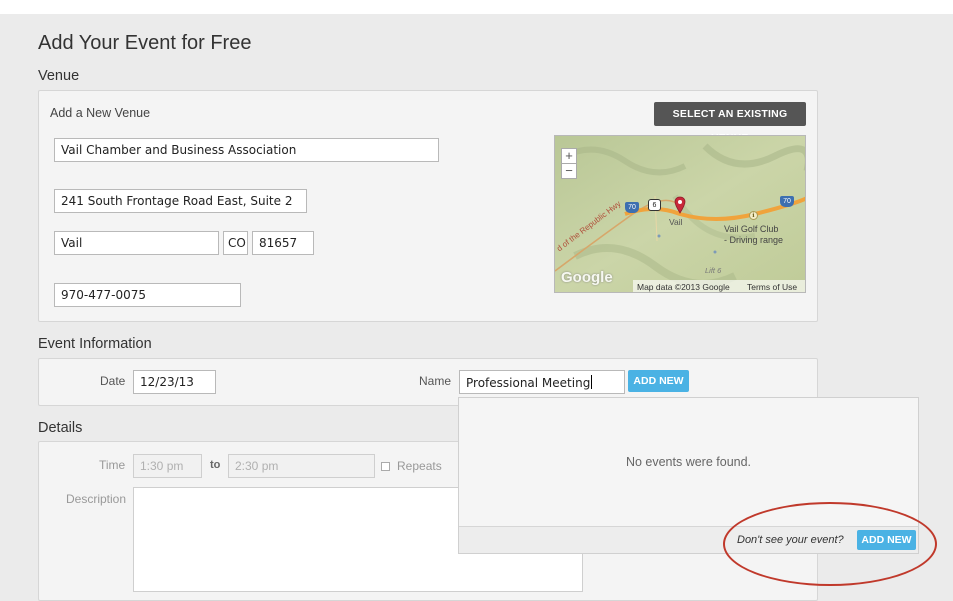 The height and width of the screenshot is (601, 953). I want to click on venue-city-field: Vail, so click(136, 243).